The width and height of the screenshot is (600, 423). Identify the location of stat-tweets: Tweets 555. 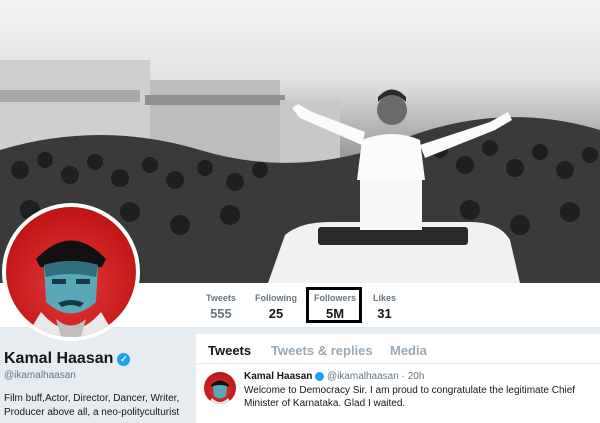
(221, 307).